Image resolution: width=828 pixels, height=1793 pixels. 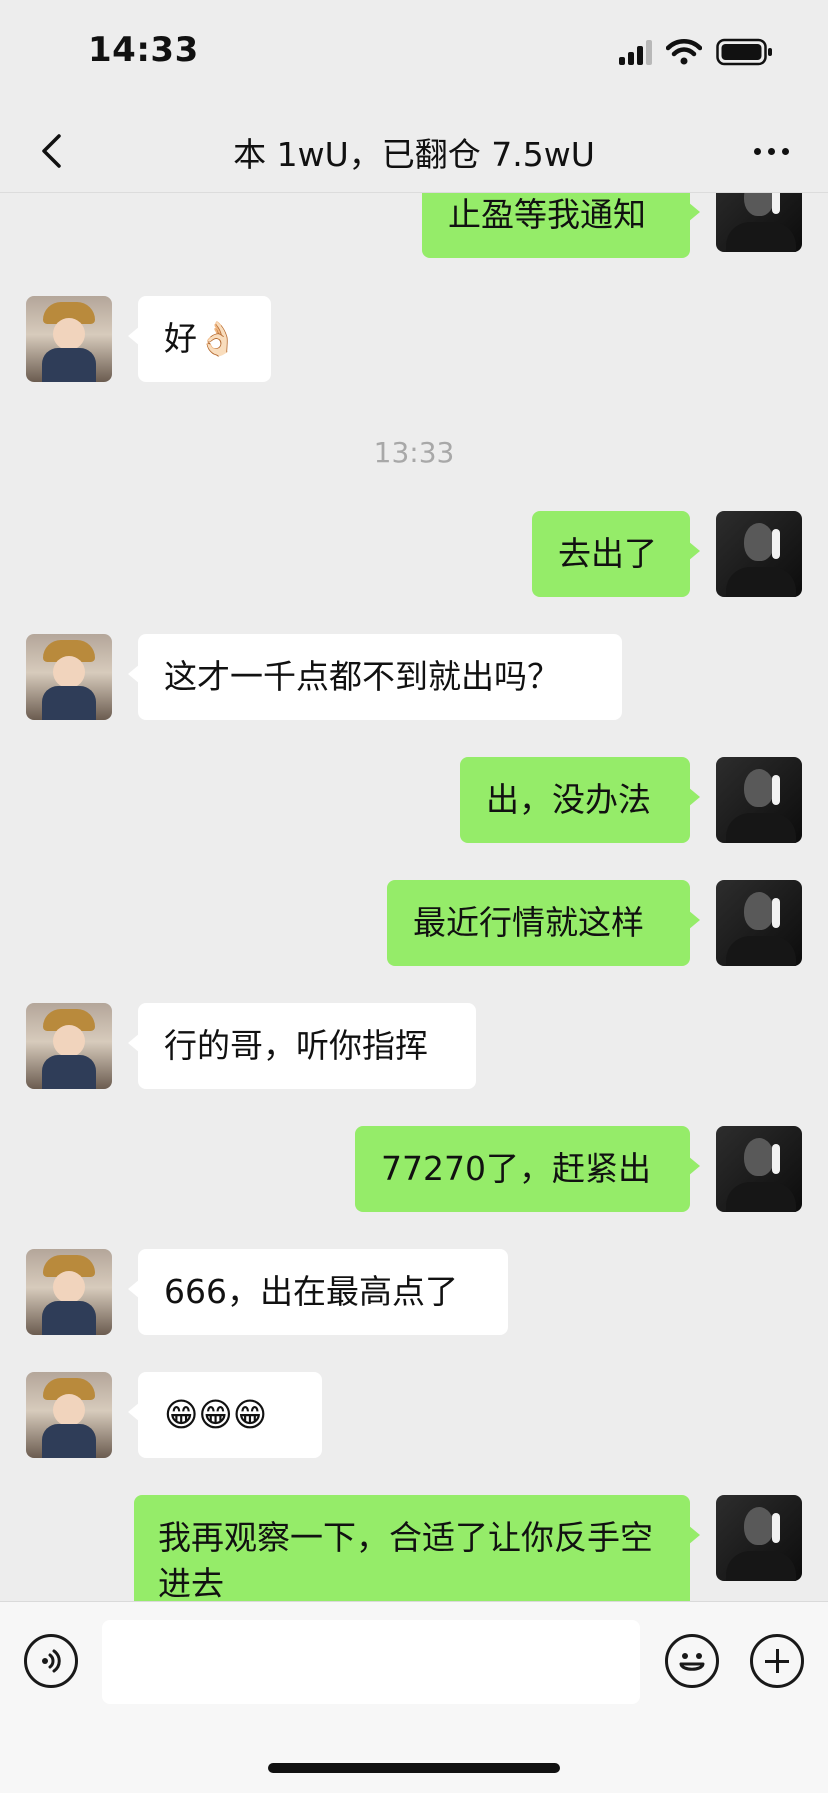 What do you see at coordinates (143, 50) in the screenshot?
I see `status-time: 14:33` at bounding box center [143, 50].